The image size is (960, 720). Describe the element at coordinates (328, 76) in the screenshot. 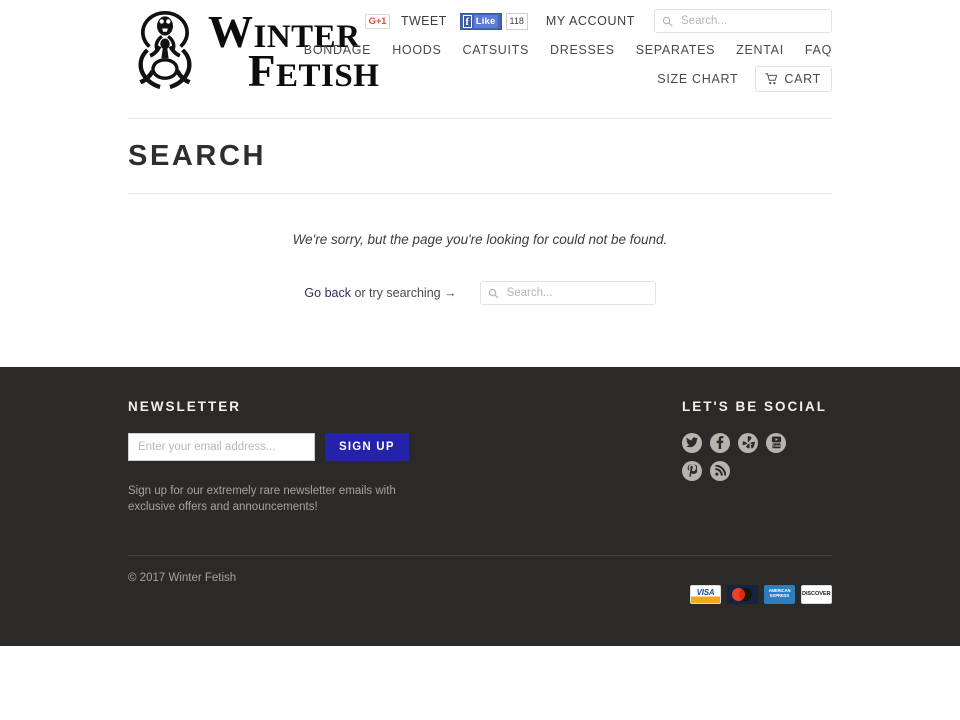

I see `logo-line2-rest: ETISH` at that location.